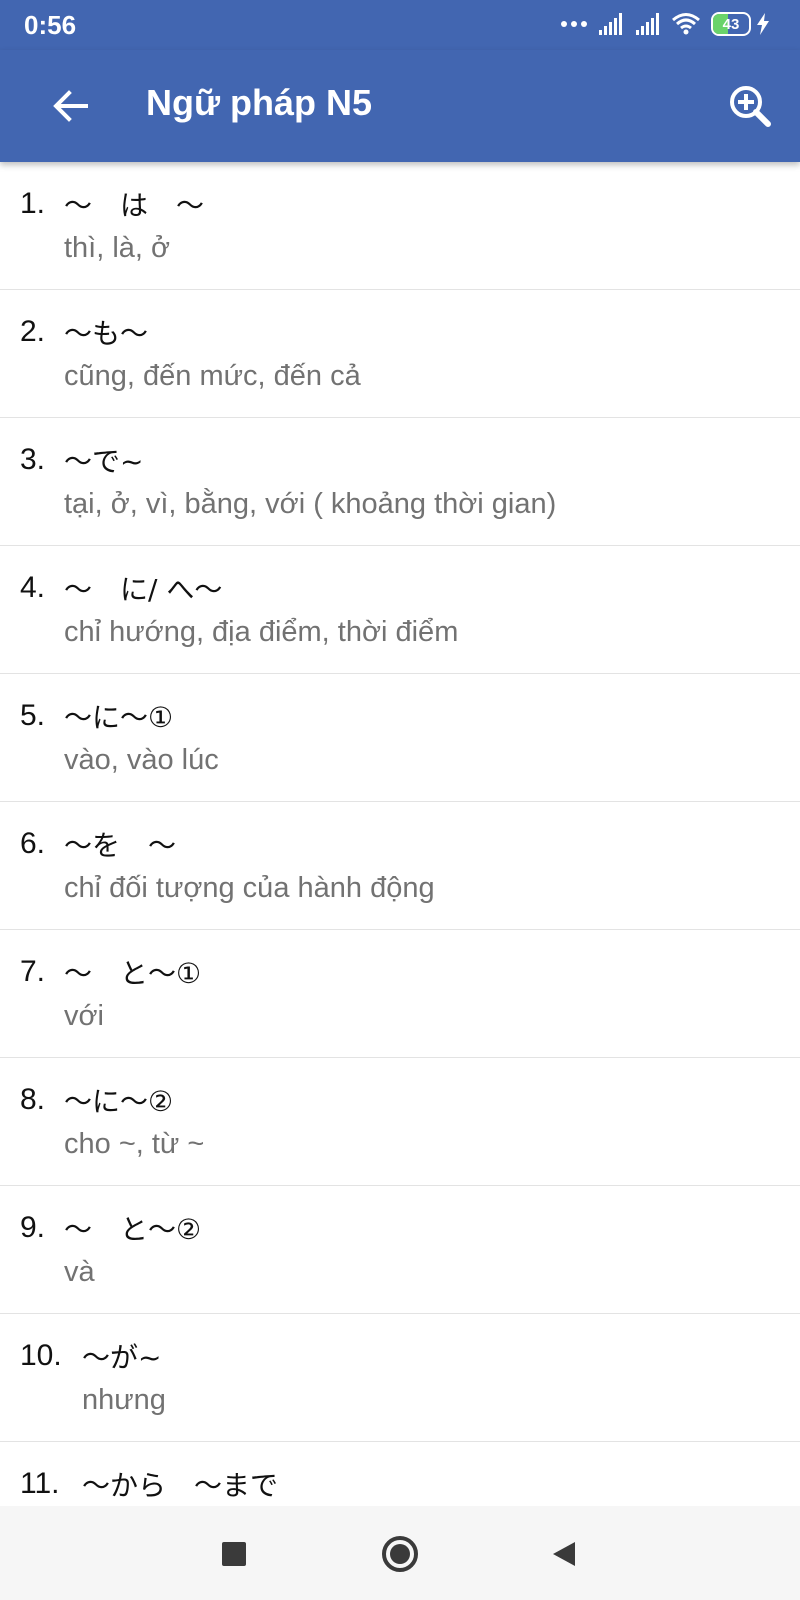  What do you see at coordinates (119, 717) in the screenshot?
I see `item-pattern: ～に～①` at bounding box center [119, 717].